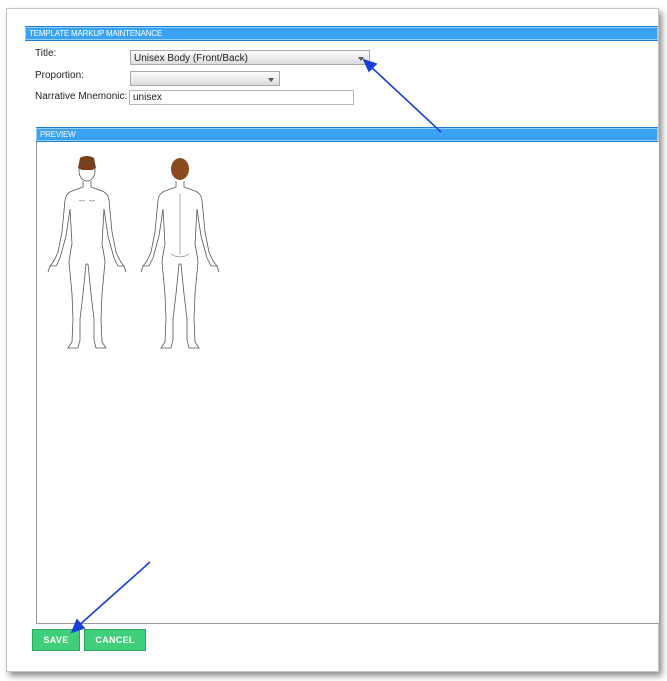 This screenshot has width=667, height=681. I want to click on section-header-title: TEMPLATE MARKUP MAINTENANCE, so click(95, 33).